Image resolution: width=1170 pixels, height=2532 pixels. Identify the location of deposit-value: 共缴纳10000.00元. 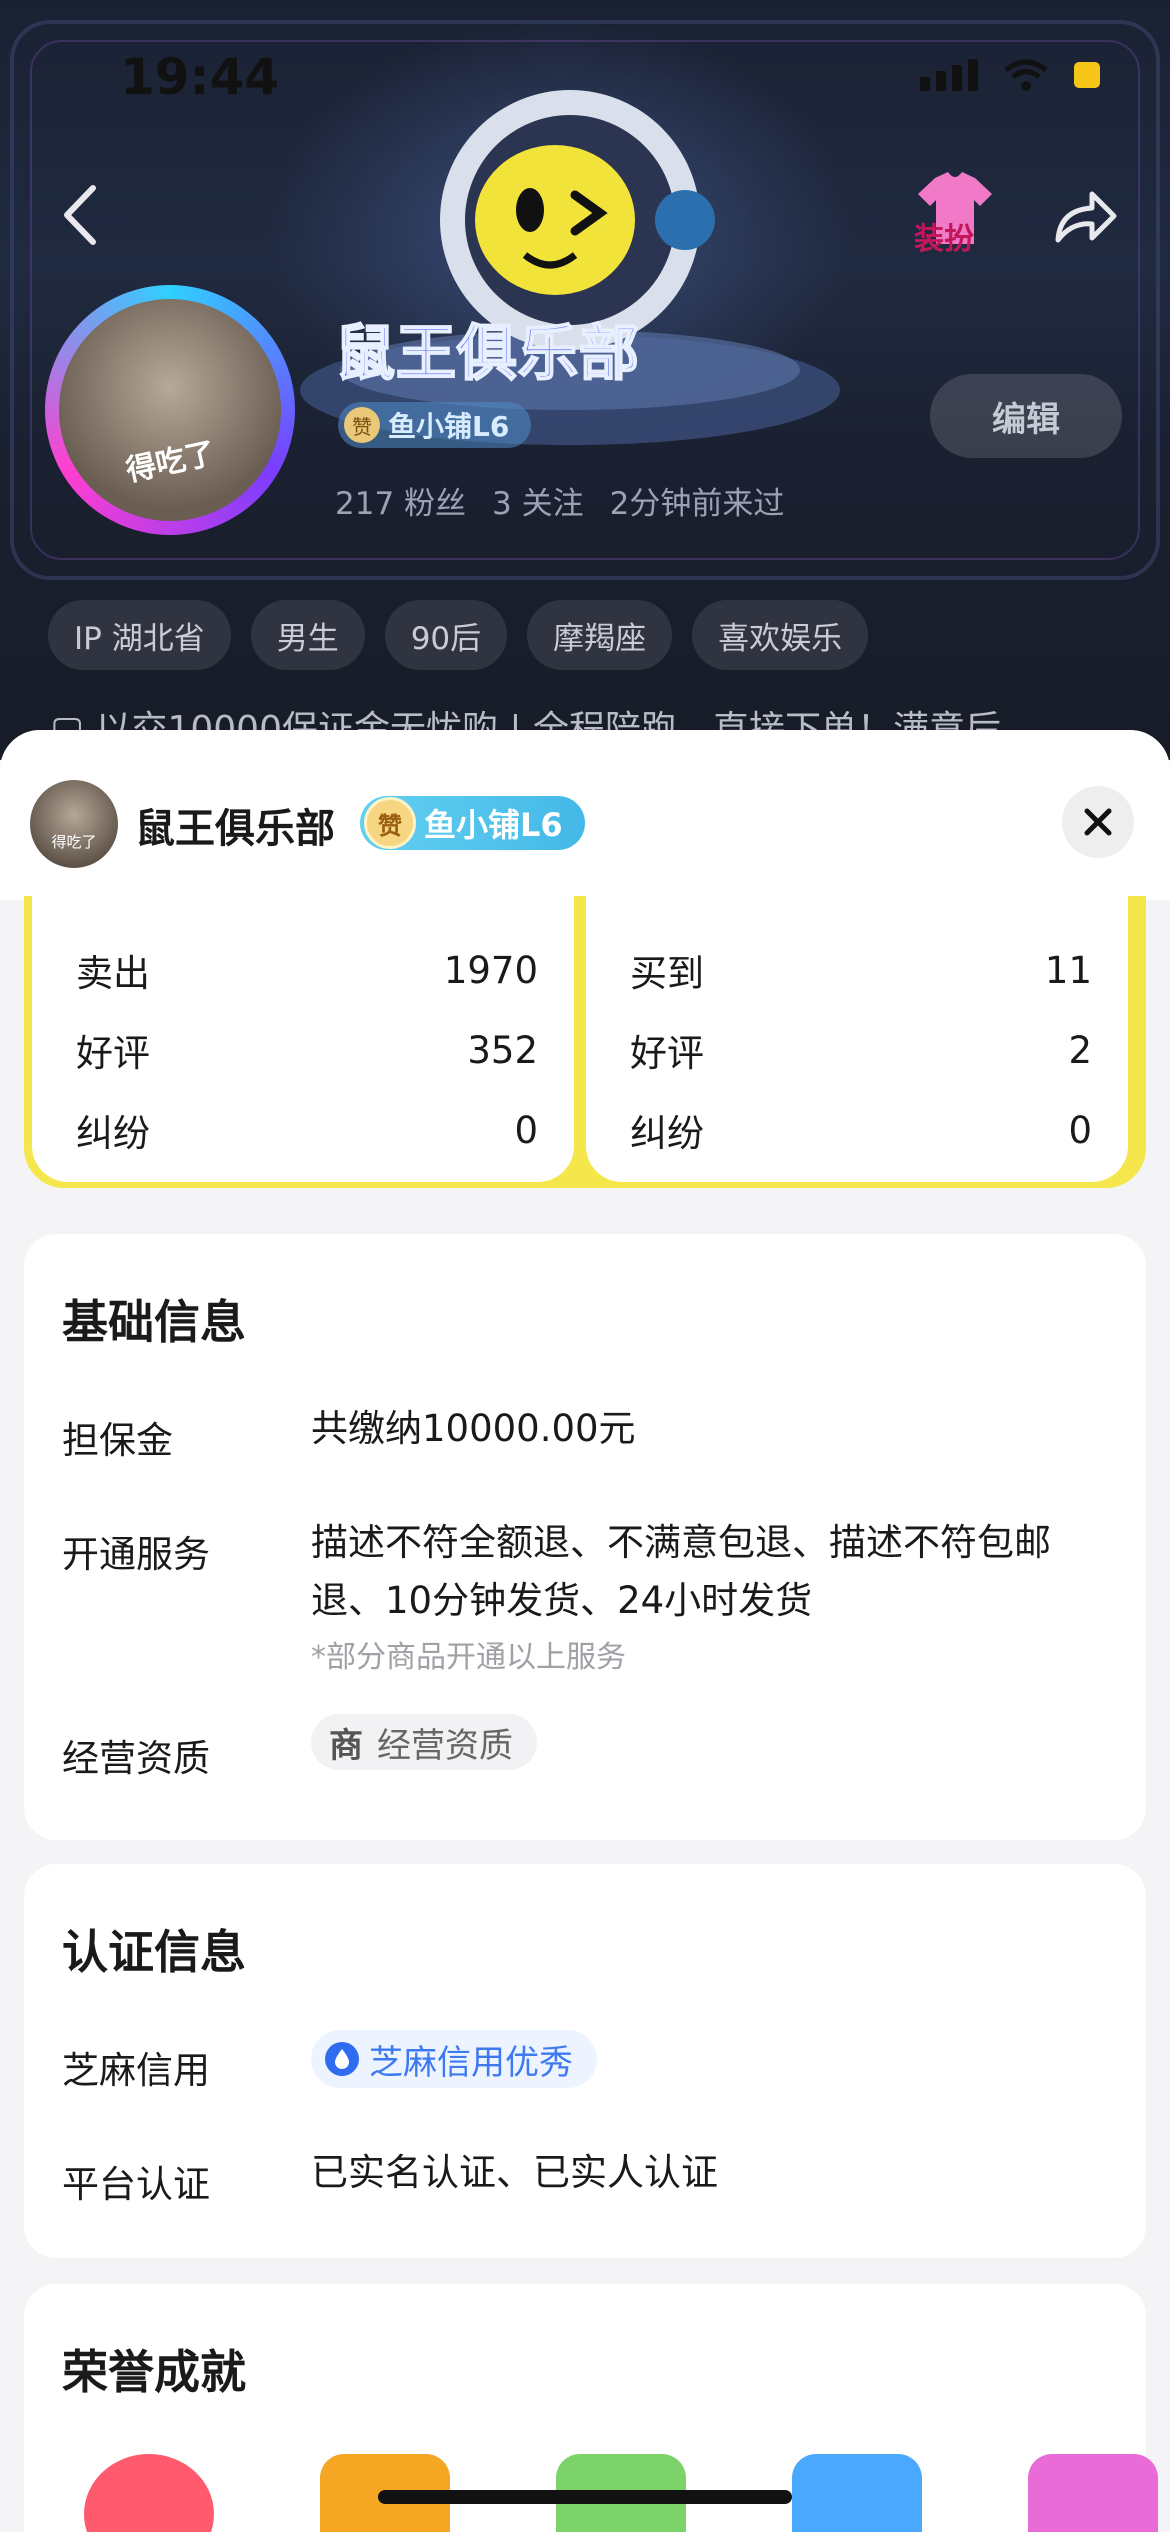
(473, 1428).